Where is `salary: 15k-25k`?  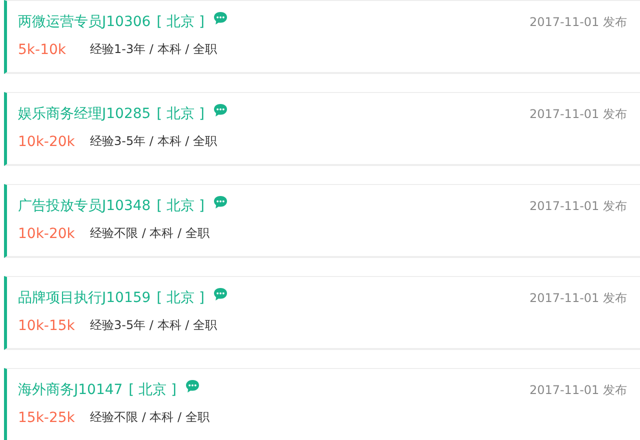 salary: 15k-25k is located at coordinates (47, 418).